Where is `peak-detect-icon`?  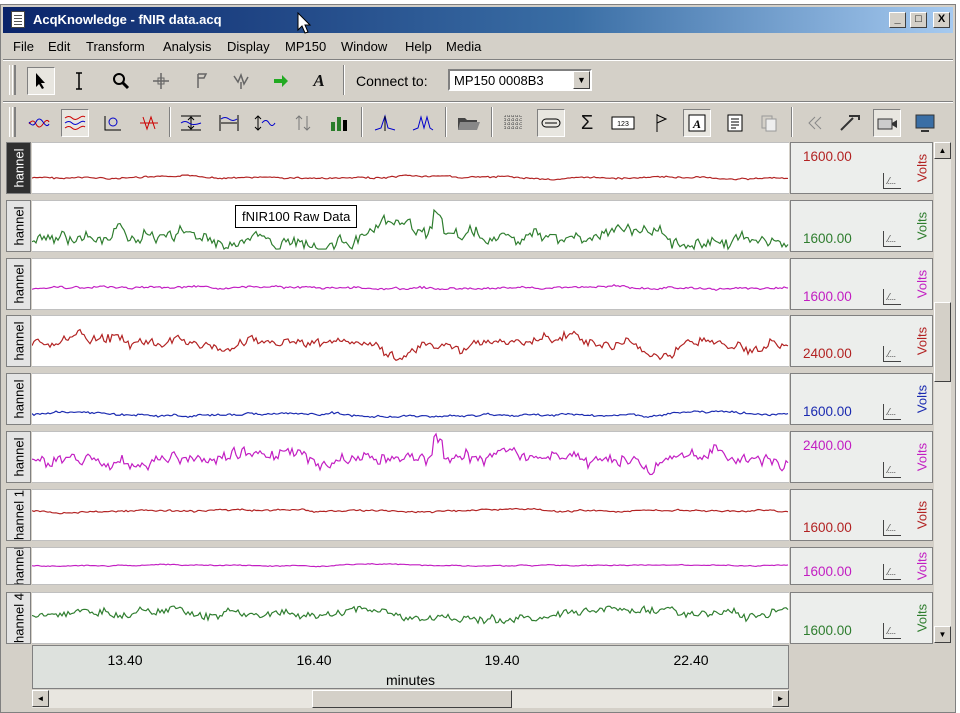
peak-detect-icon is located at coordinates (385, 123).